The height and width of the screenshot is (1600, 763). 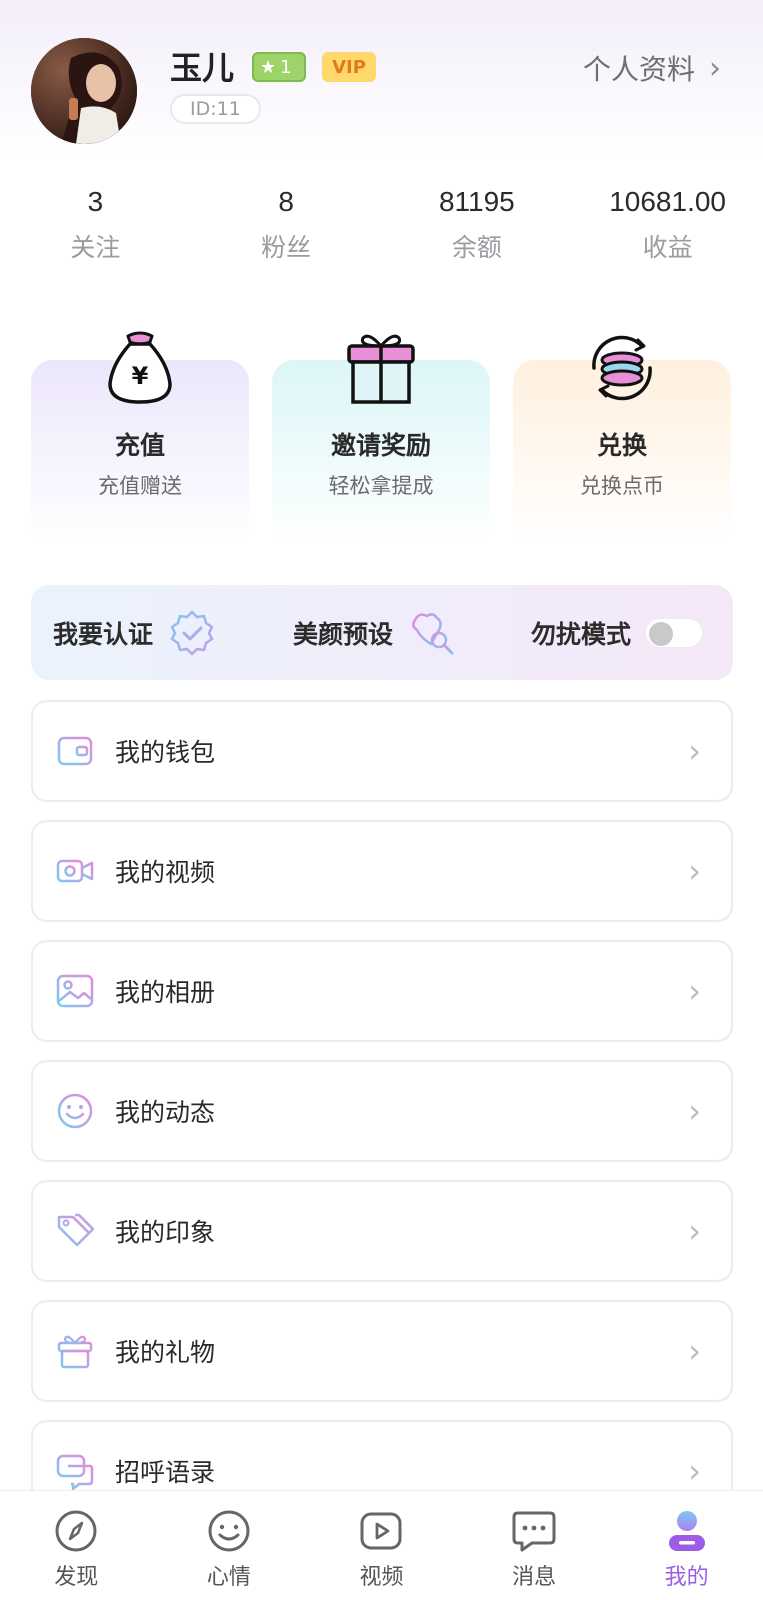 I want to click on message-icon, so click(x=534, y=1531).